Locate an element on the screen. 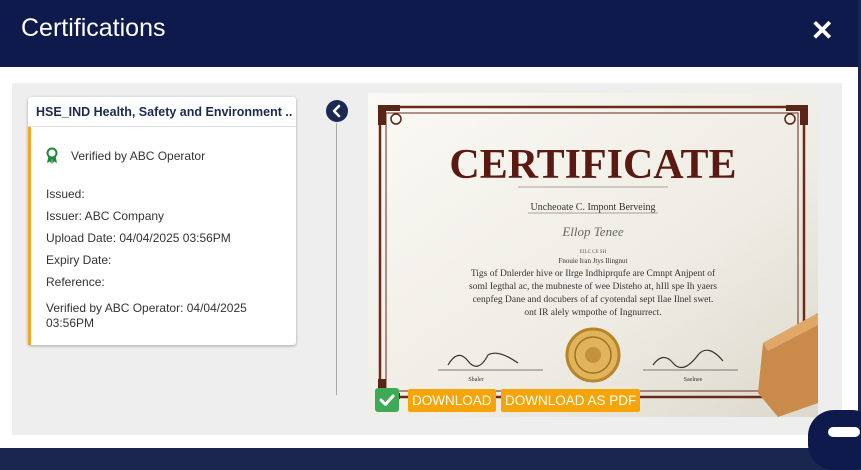 This screenshot has height=470, width=861. collapse-chevron-left-icon is located at coordinates (337, 111).